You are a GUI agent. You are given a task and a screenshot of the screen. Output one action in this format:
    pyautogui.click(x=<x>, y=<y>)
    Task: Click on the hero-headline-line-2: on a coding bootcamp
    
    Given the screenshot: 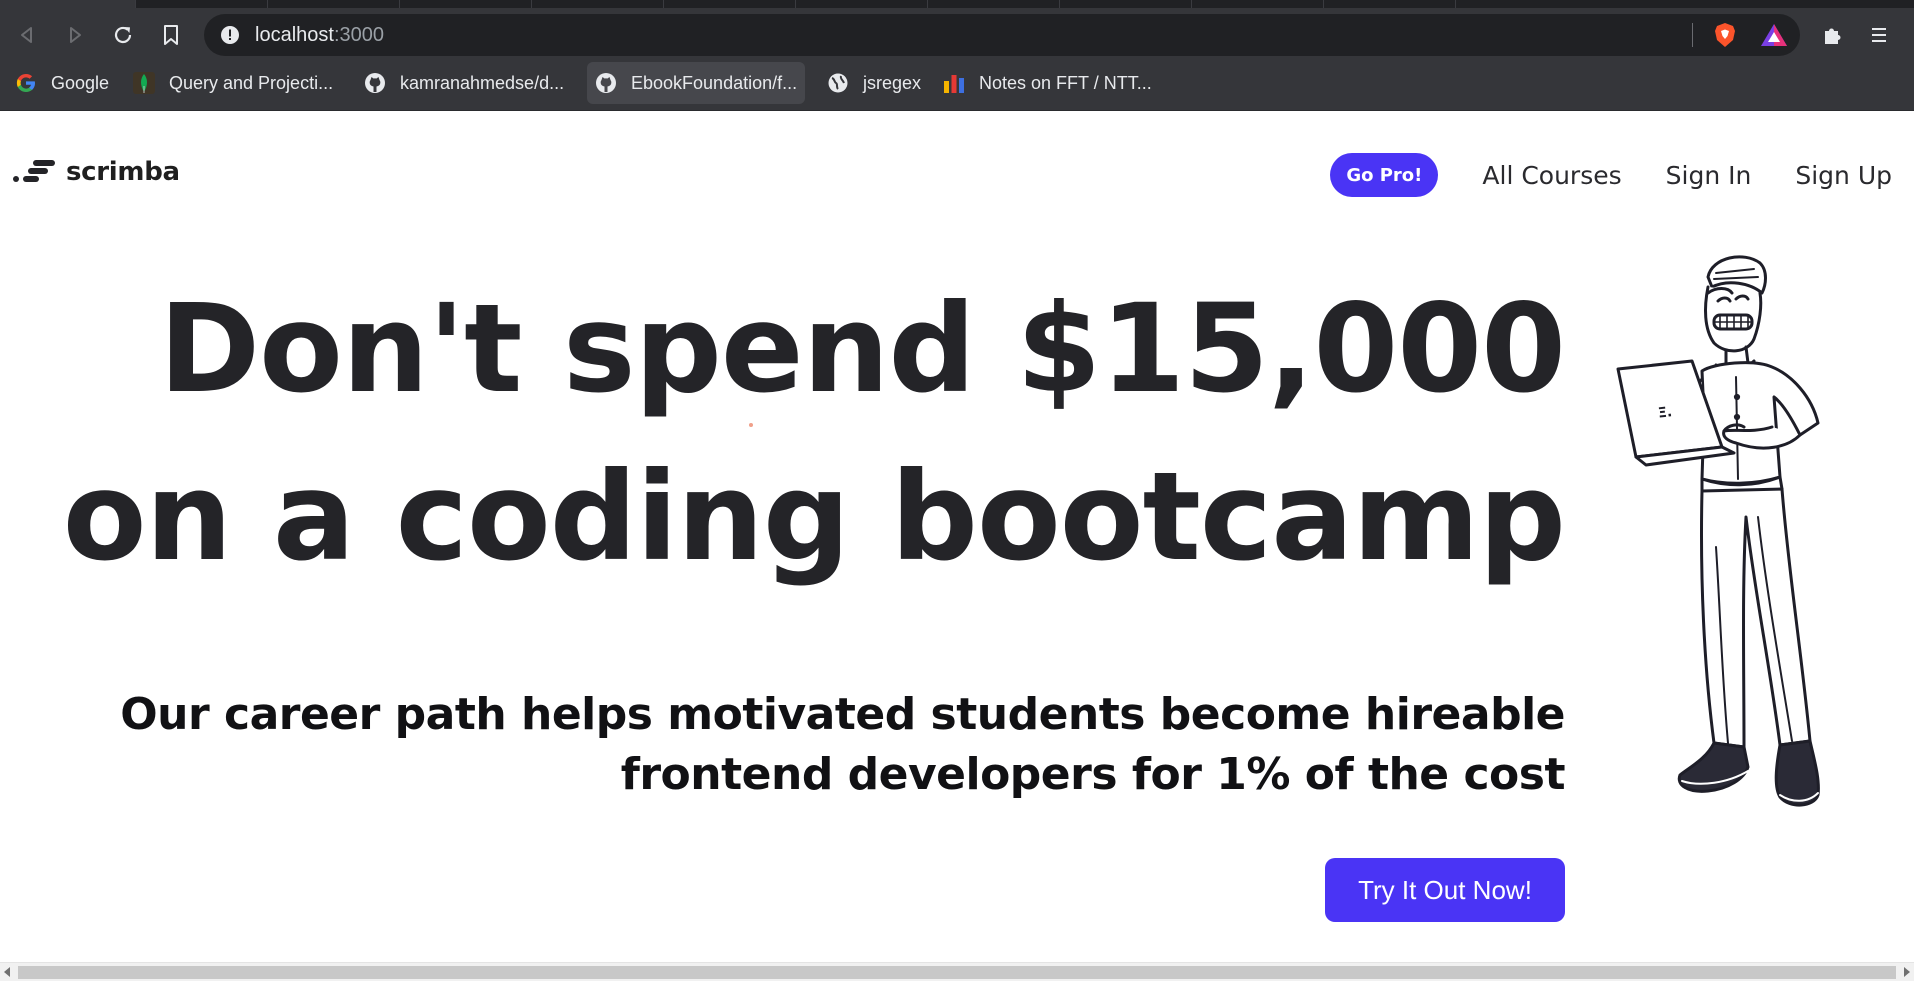 What is the action you would take?
    pyautogui.click(x=814, y=517)
    